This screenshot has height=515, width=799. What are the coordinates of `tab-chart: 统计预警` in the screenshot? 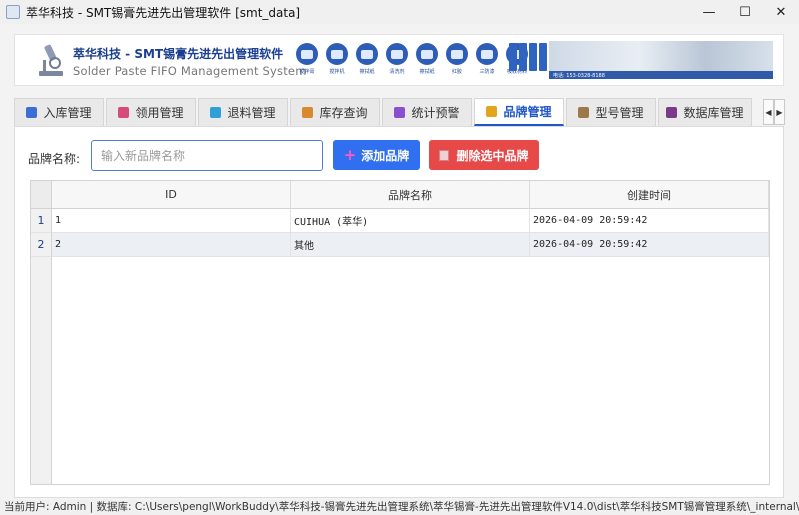 It's located at (427, 112).